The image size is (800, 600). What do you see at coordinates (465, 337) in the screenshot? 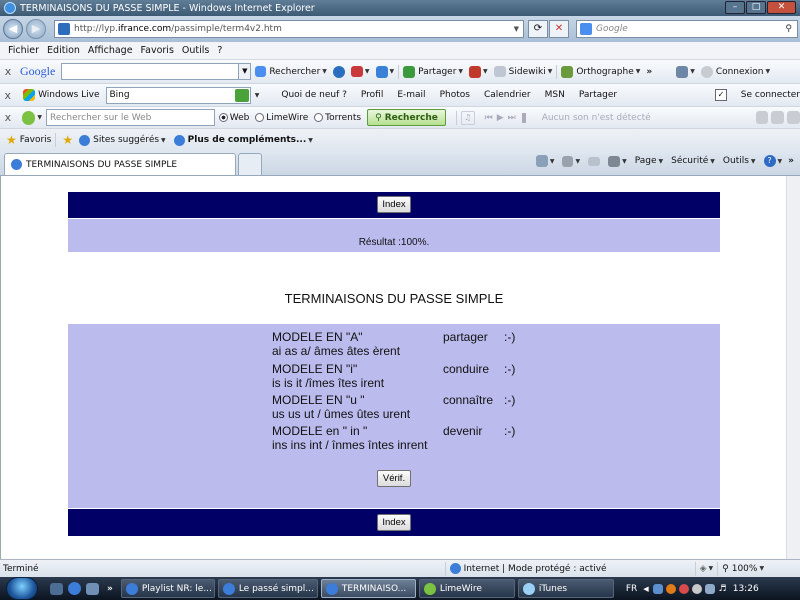
I see `verb-answer: partager` at bounding box center [465, 337].